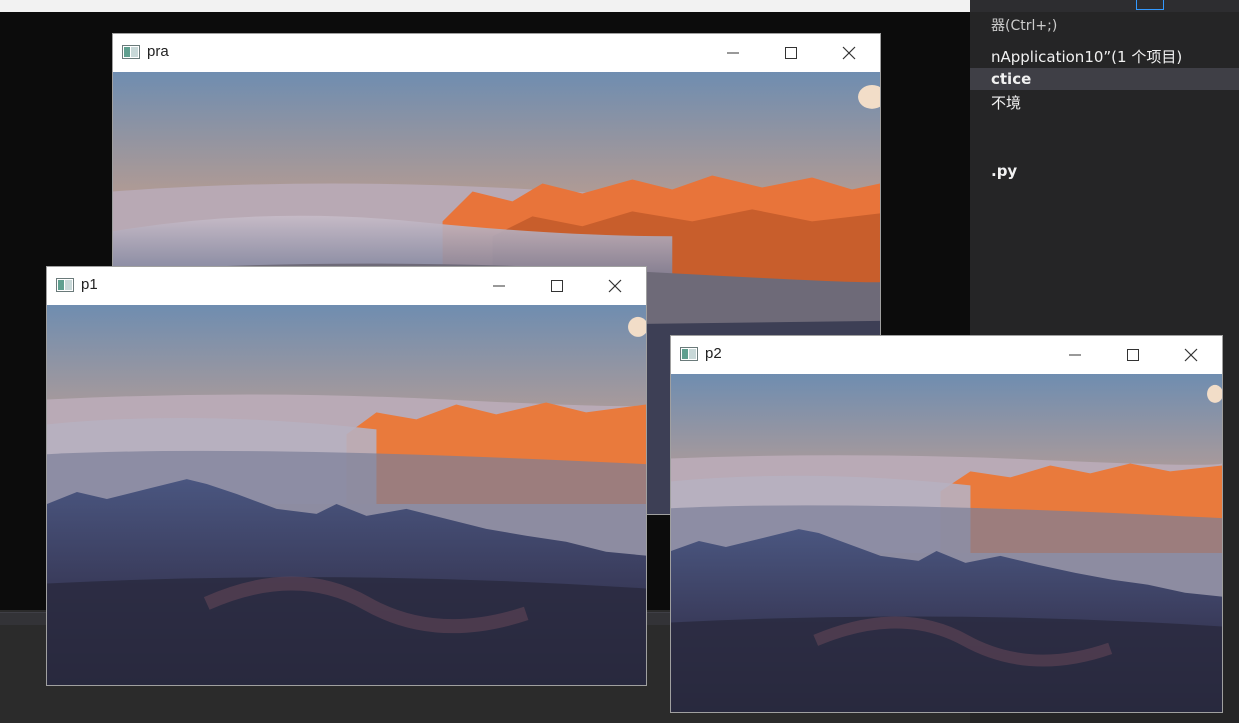 This screenshot has width=1239, height=723. I want to click on window-titlebar: pra, so click(496, 53).